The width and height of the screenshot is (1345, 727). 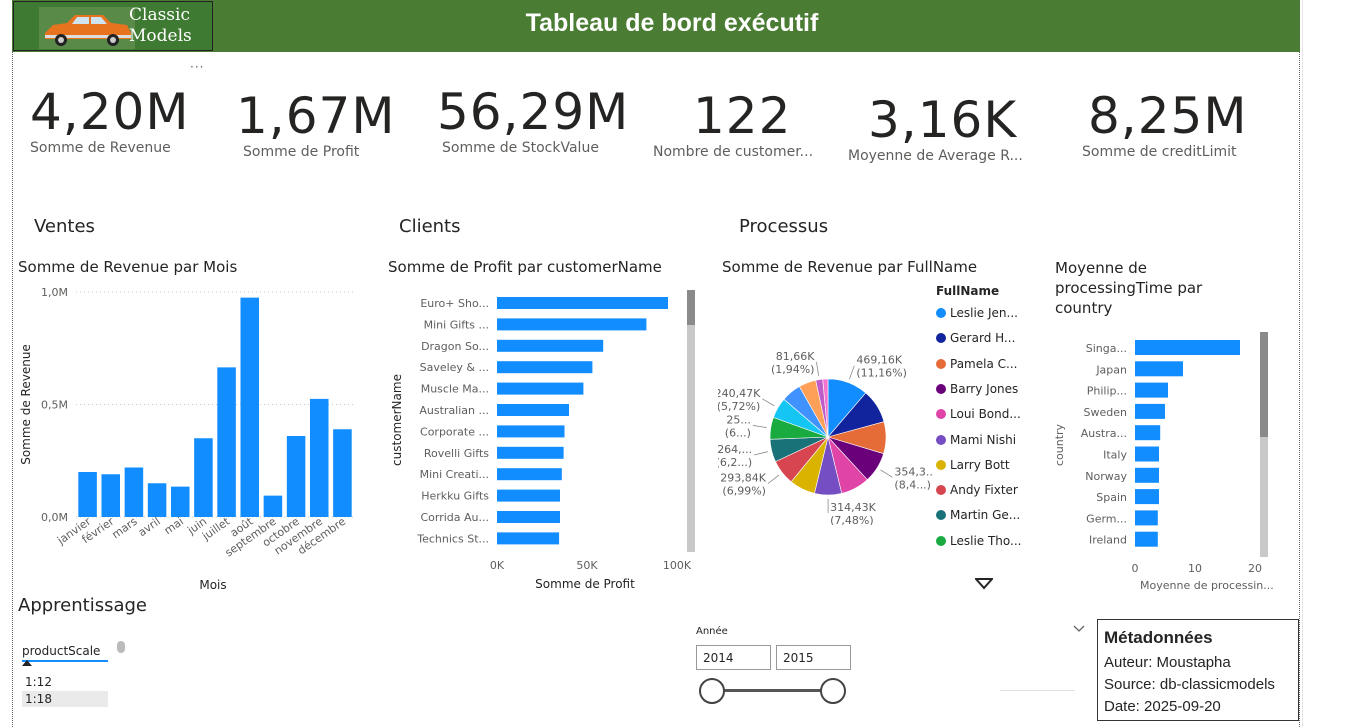 I want to click on legend-item: Mami Nishi, so click(x=976, y=440).